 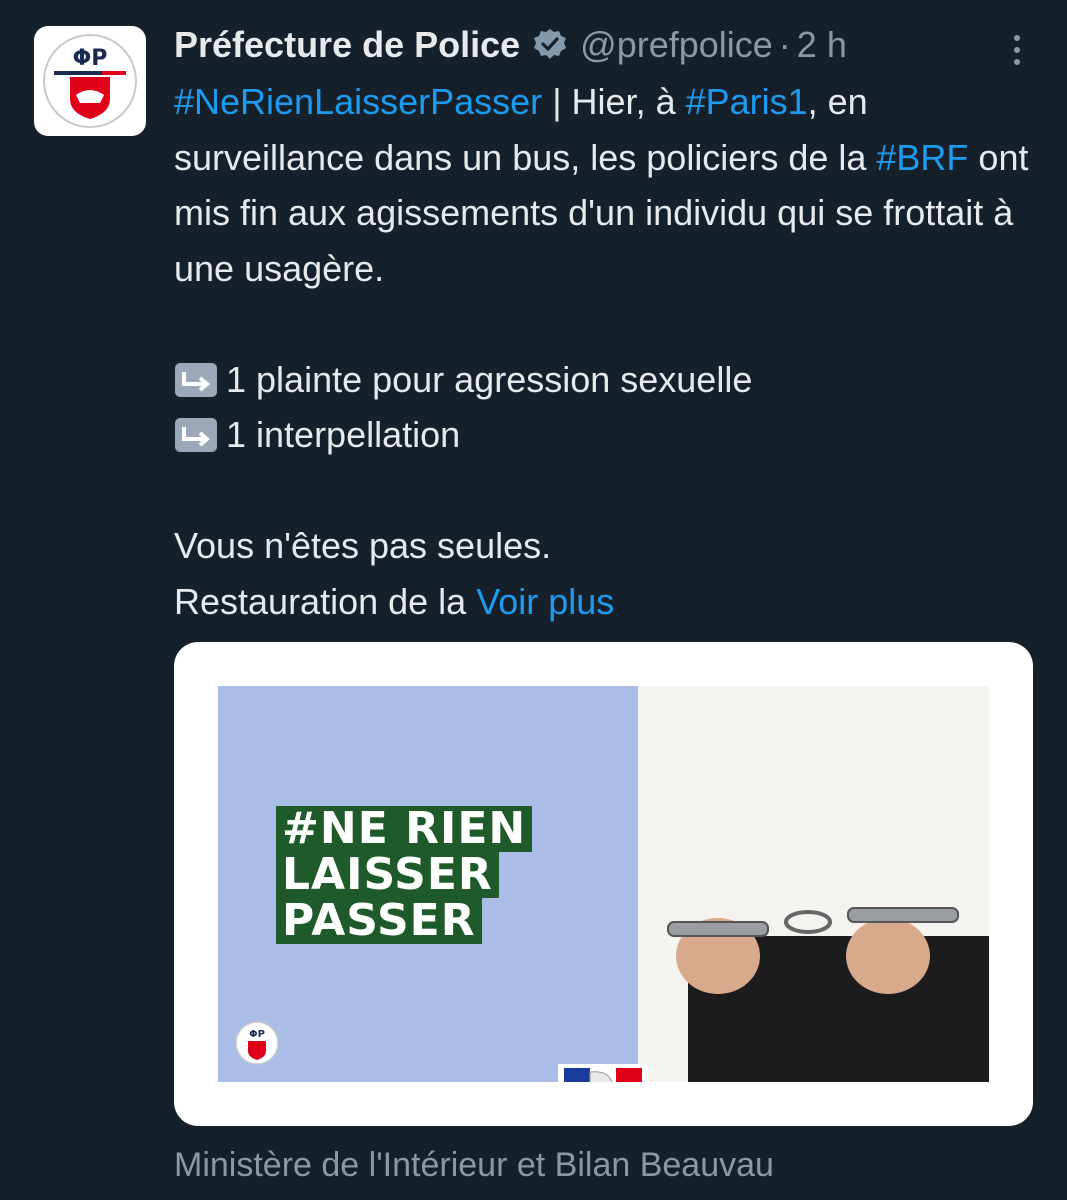 What do you see at coordinates (545, 601) in the screenshot?
I see `voir-plus-link: Voir plus` at bounding box center [545, 601].